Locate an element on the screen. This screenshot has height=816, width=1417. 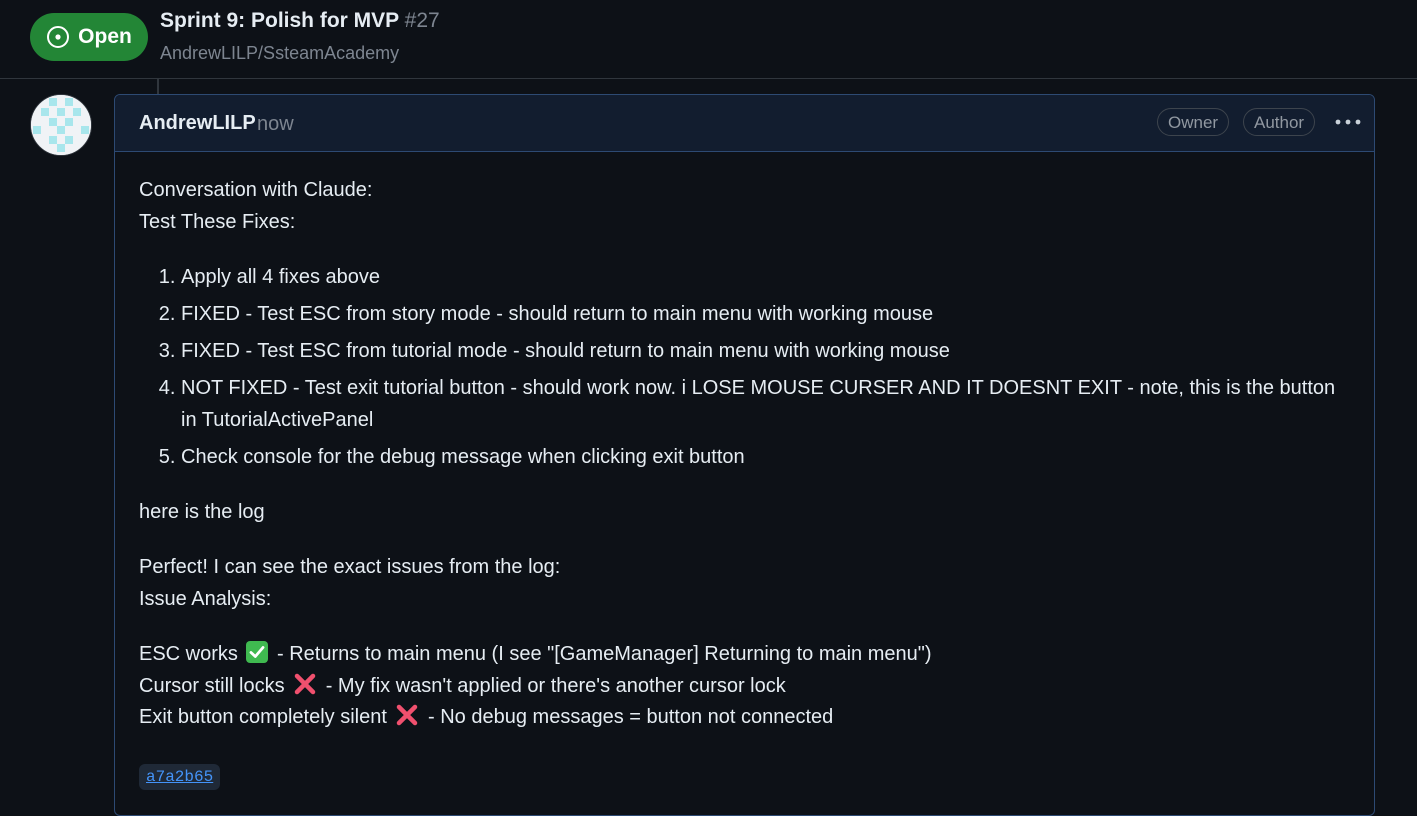
pr-title: Sprint 9: Polish for MVP #27 is located at coordinates (300, 21).